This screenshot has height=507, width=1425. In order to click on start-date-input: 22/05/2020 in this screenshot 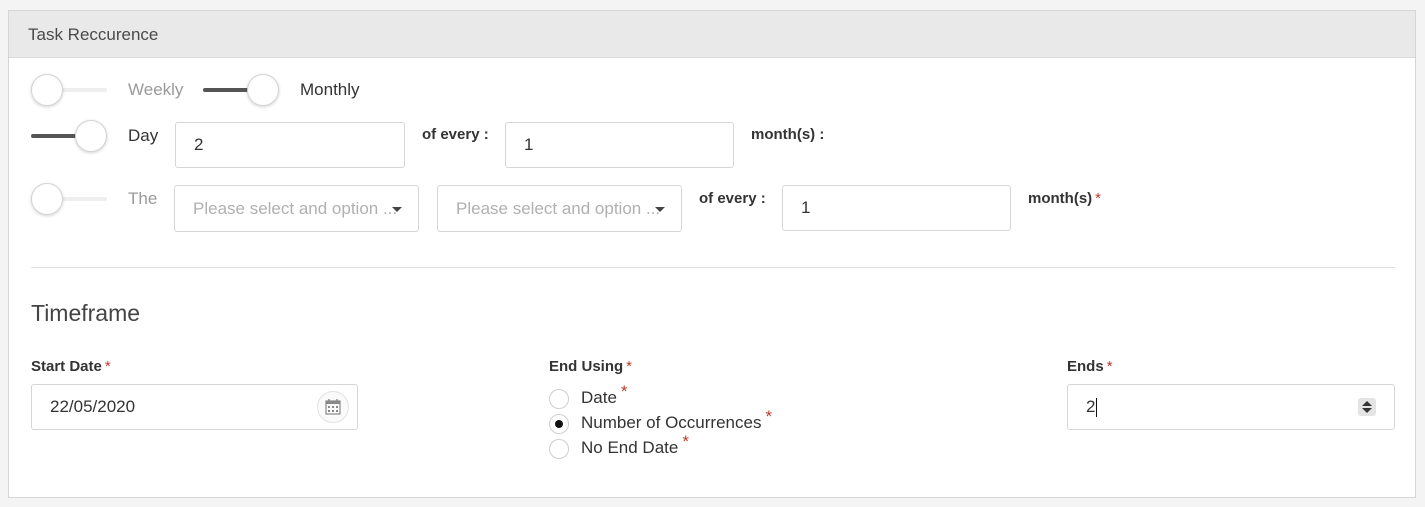, I will do `click(194, 407)`.